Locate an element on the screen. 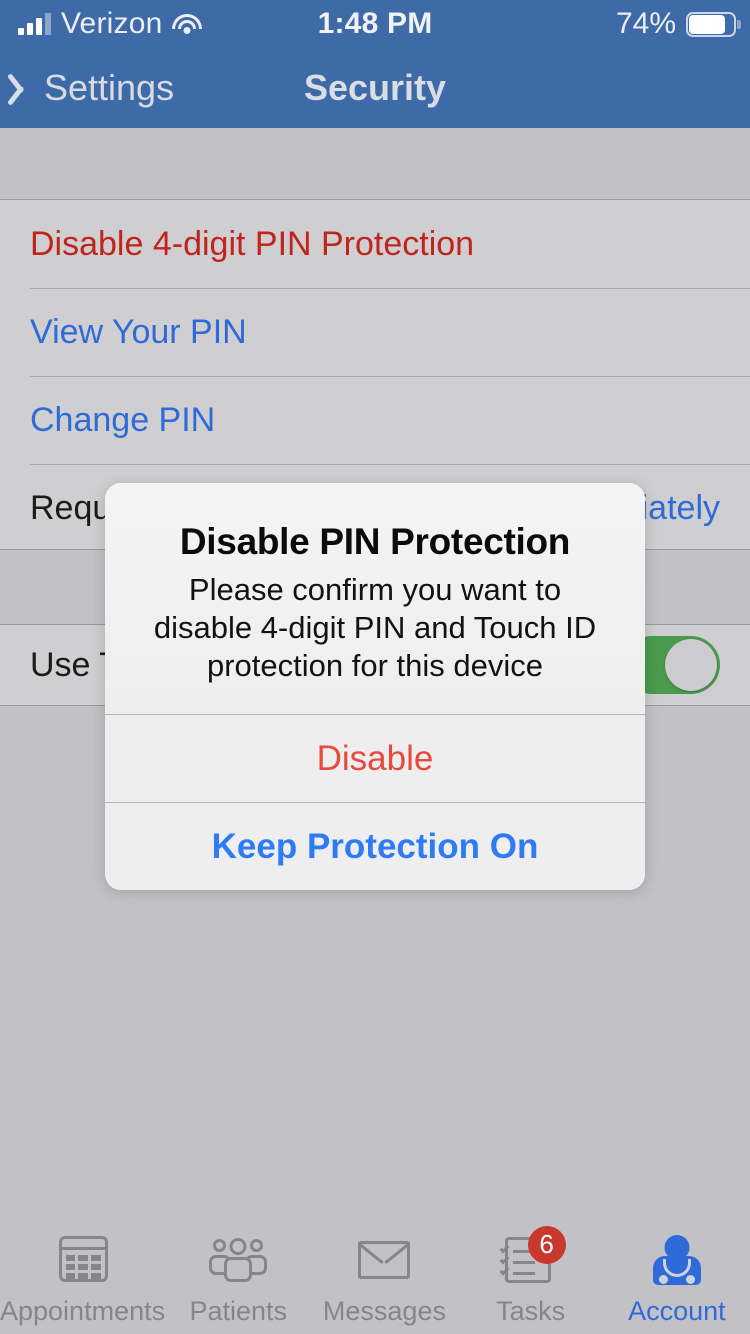 The height and width of the screenshot is (1334, 750). row-label: Disable 4-digit PIN Protection is located at coordinates (252, 243).